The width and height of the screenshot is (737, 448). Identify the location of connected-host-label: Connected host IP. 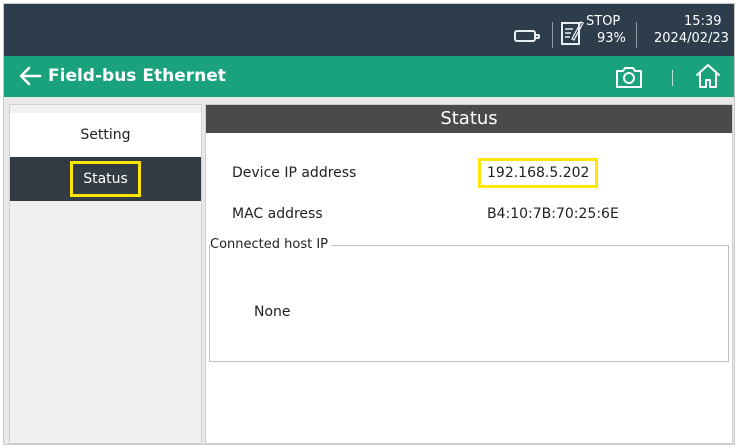
(271, 245).